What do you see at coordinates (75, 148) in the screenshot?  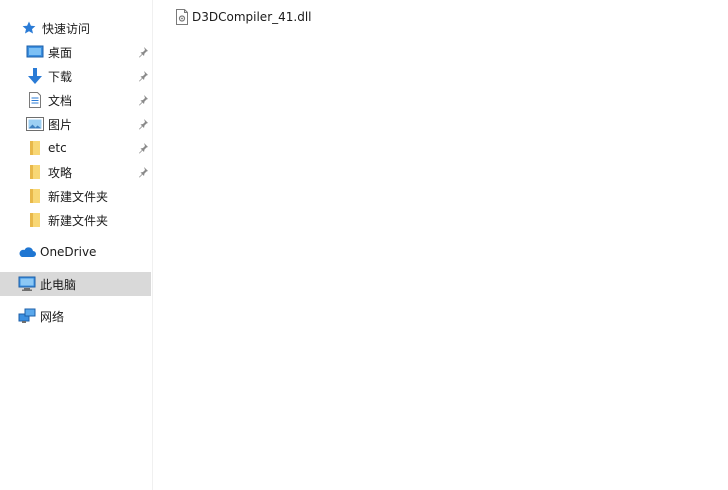 I see `sidebar-item-etc: etc` at bounding box center [75, 148].